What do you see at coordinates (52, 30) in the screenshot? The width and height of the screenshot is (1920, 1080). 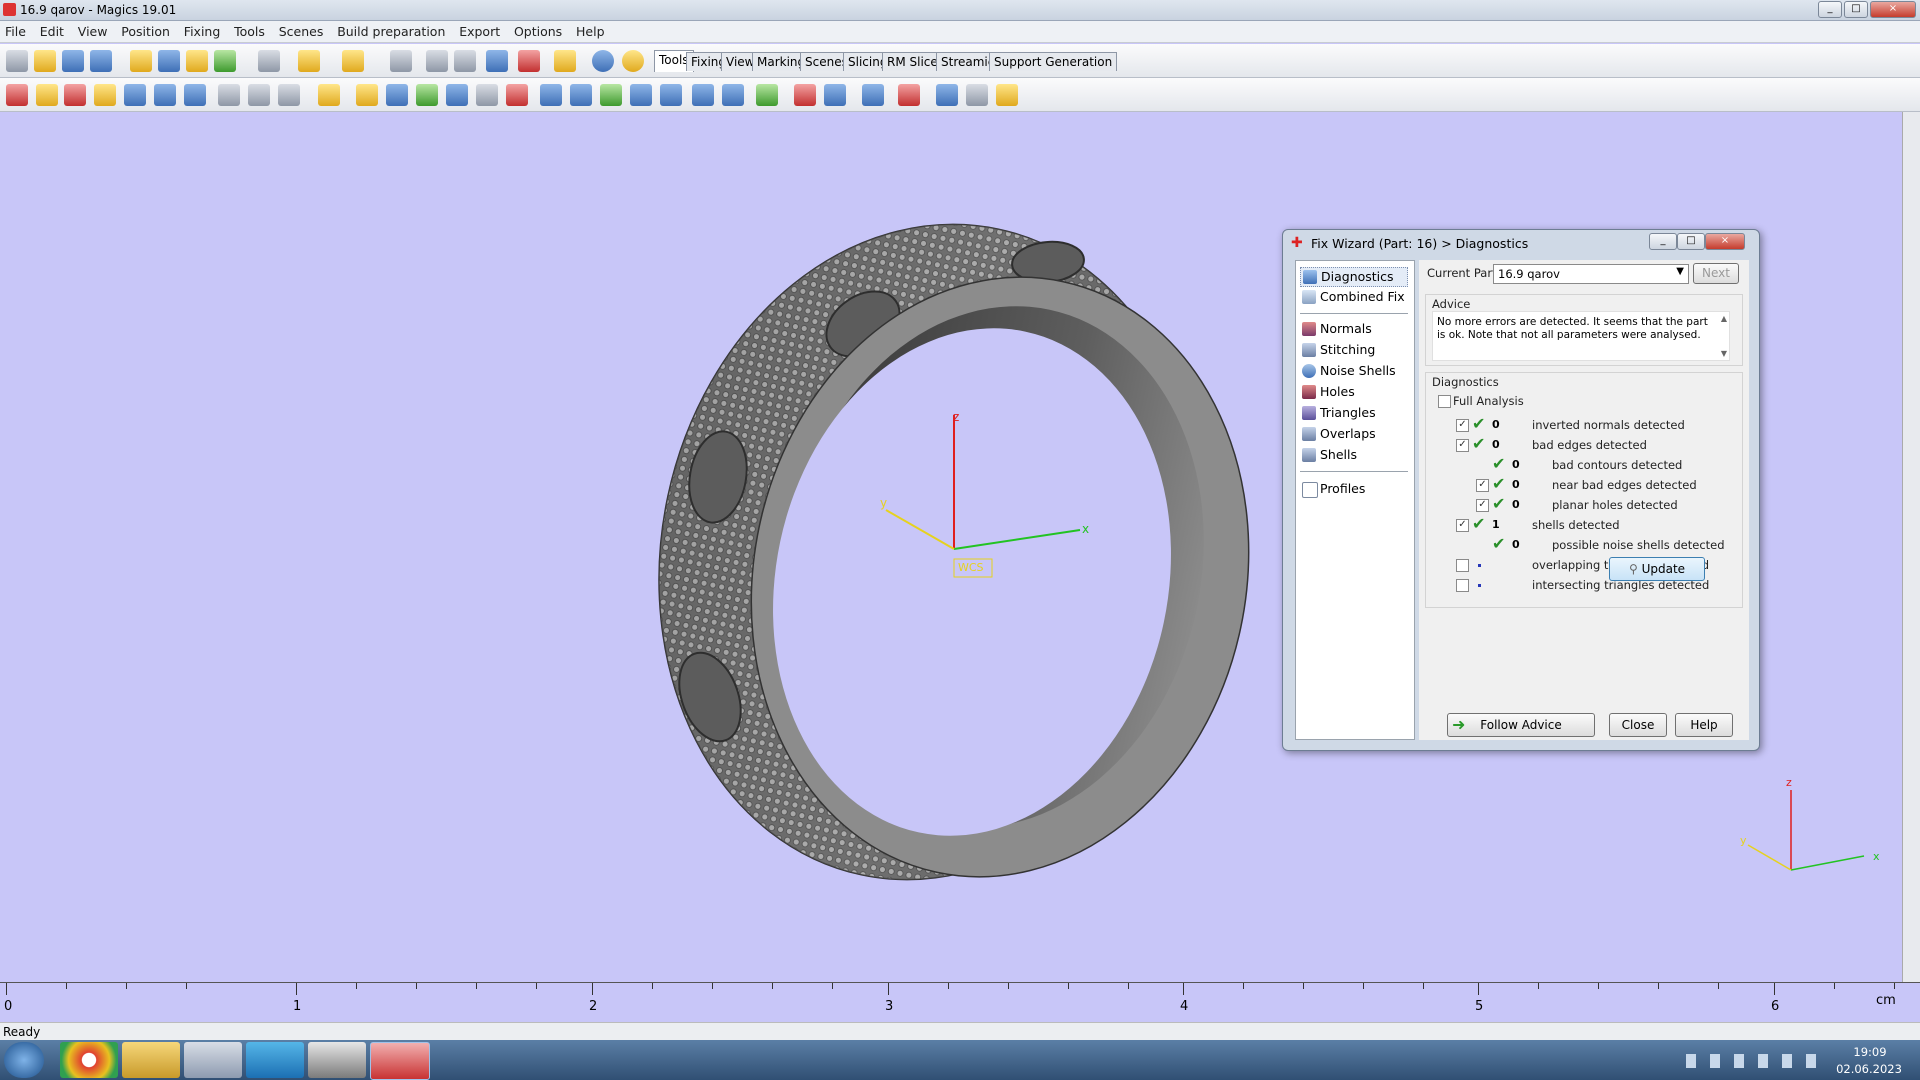 I see `menu-edit: Edit` at bounding box center [52, 30].